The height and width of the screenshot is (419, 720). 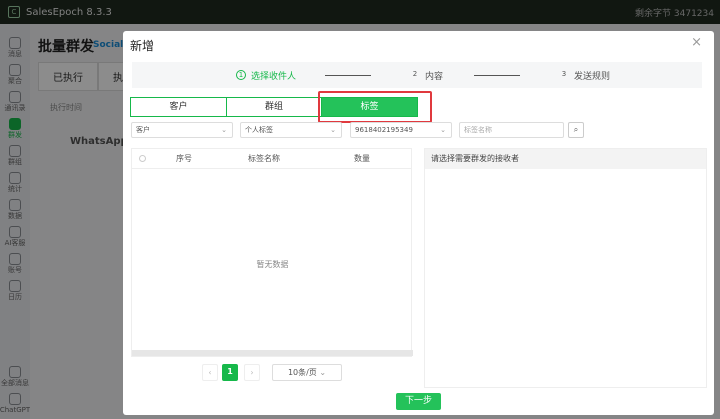 I want to click on tab-customer: 客户, so click(x=178, y=107).